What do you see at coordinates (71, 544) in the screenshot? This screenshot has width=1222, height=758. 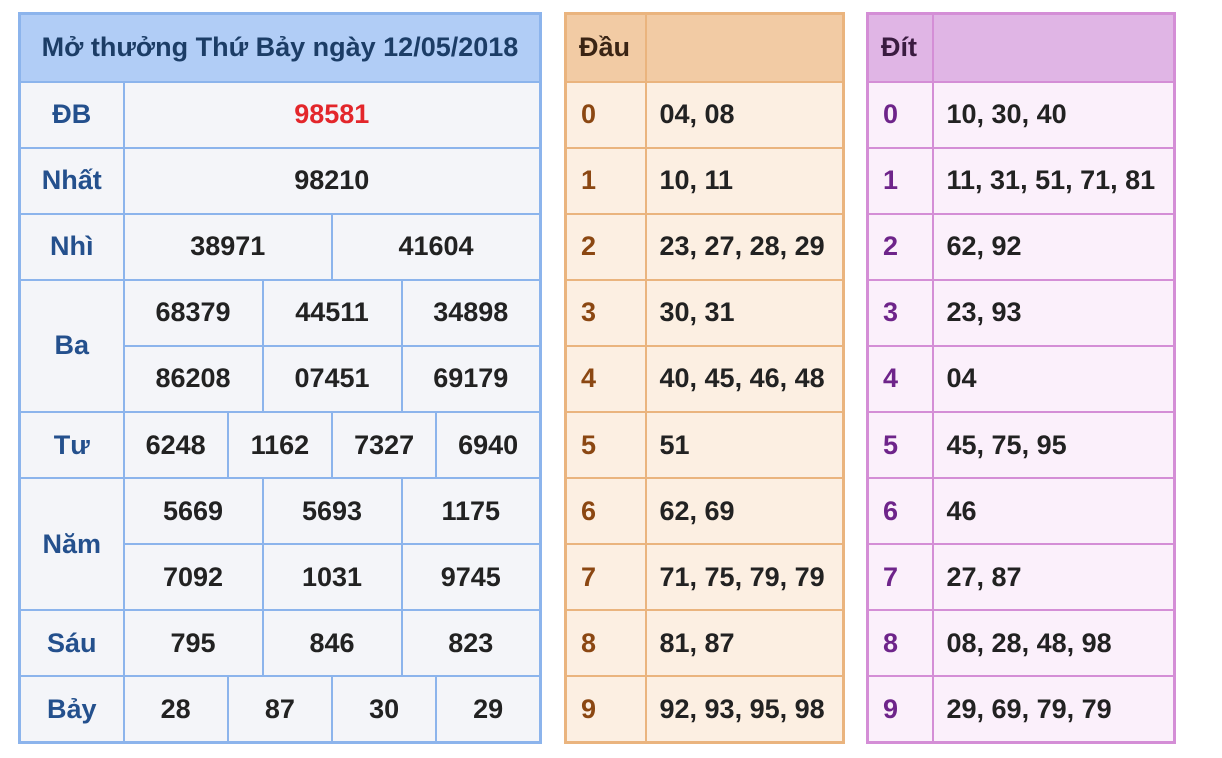 I see `prize-label: Năm` at bounding box center [71, 544].